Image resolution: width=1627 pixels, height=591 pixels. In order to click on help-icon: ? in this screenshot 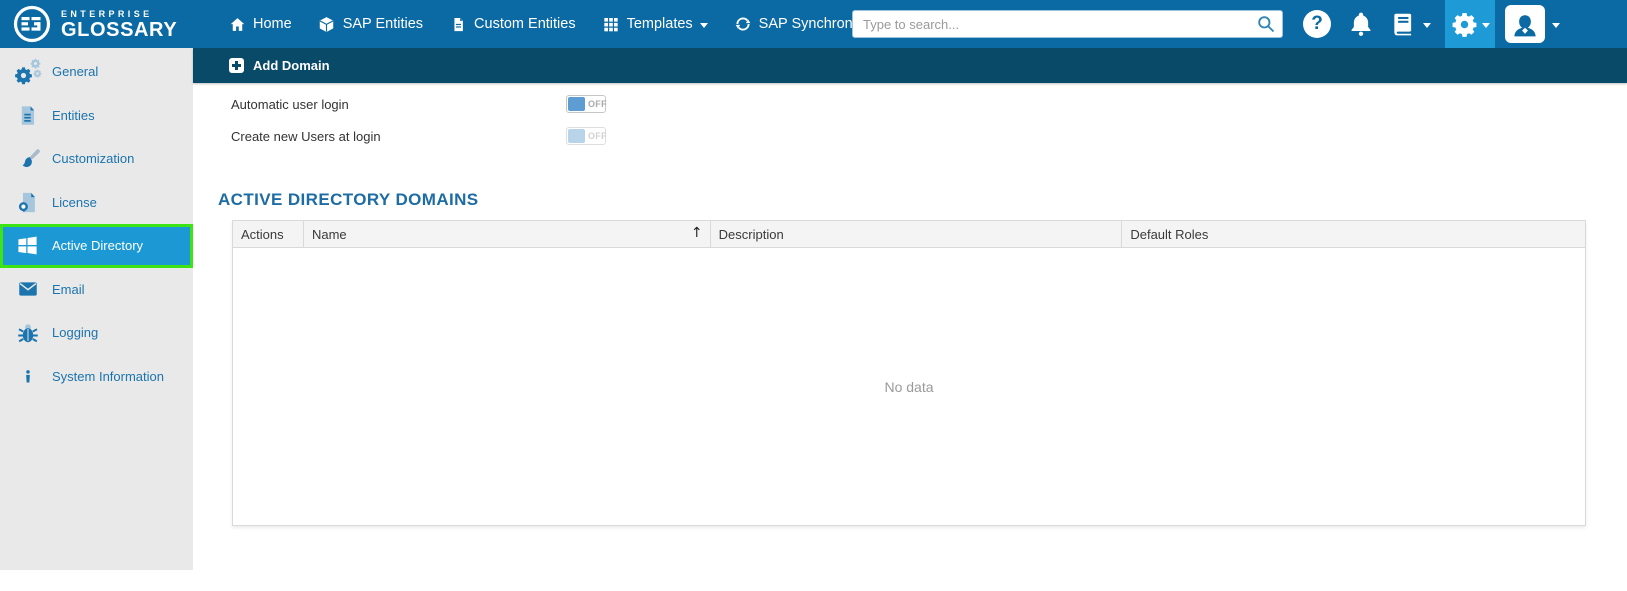, I will do `click(1317, 23)`.